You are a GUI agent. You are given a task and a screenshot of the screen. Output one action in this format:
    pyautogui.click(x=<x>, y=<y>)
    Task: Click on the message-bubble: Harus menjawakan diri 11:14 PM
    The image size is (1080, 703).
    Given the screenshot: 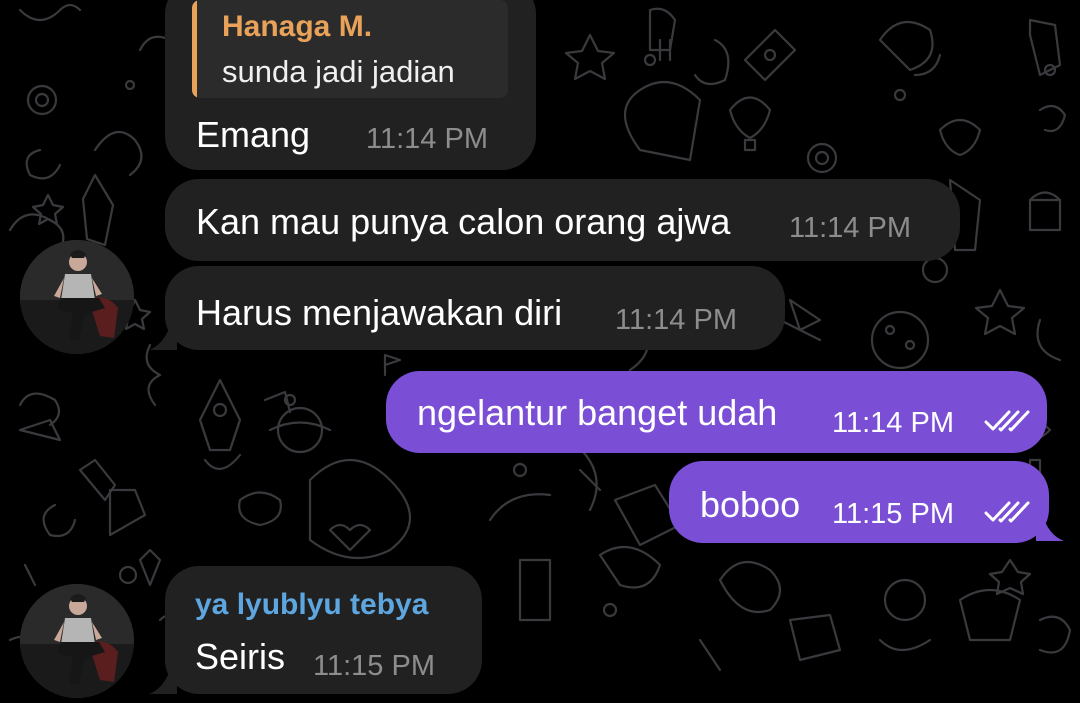 What is the action you would take?
    pyautogui.click(x=475, y=308)
    